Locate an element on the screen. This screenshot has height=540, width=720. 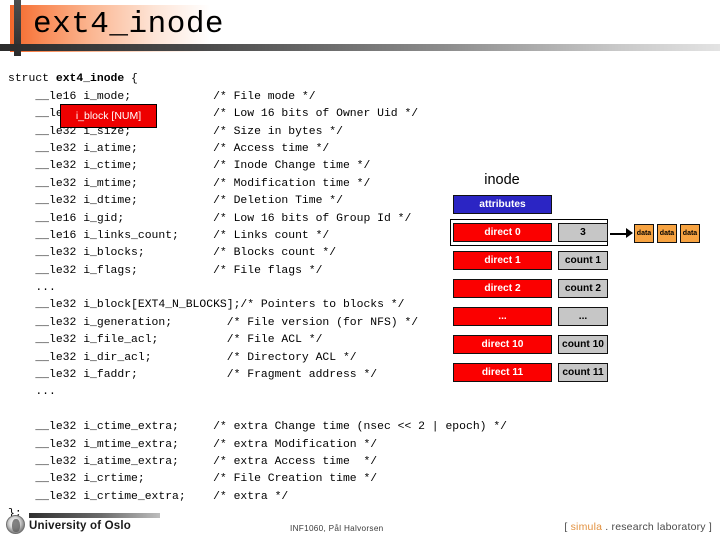
page-title: ext4_inode is located at coordinates (129, 24).